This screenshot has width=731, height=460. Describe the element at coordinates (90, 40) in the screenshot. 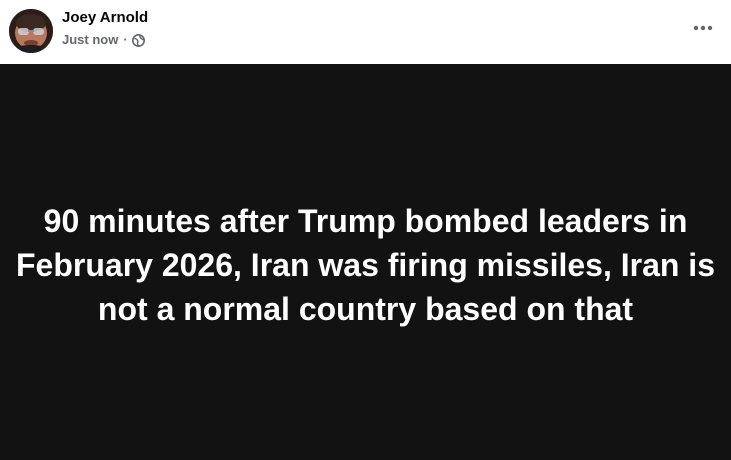

I see `post-timestamp: Just now` at that location.